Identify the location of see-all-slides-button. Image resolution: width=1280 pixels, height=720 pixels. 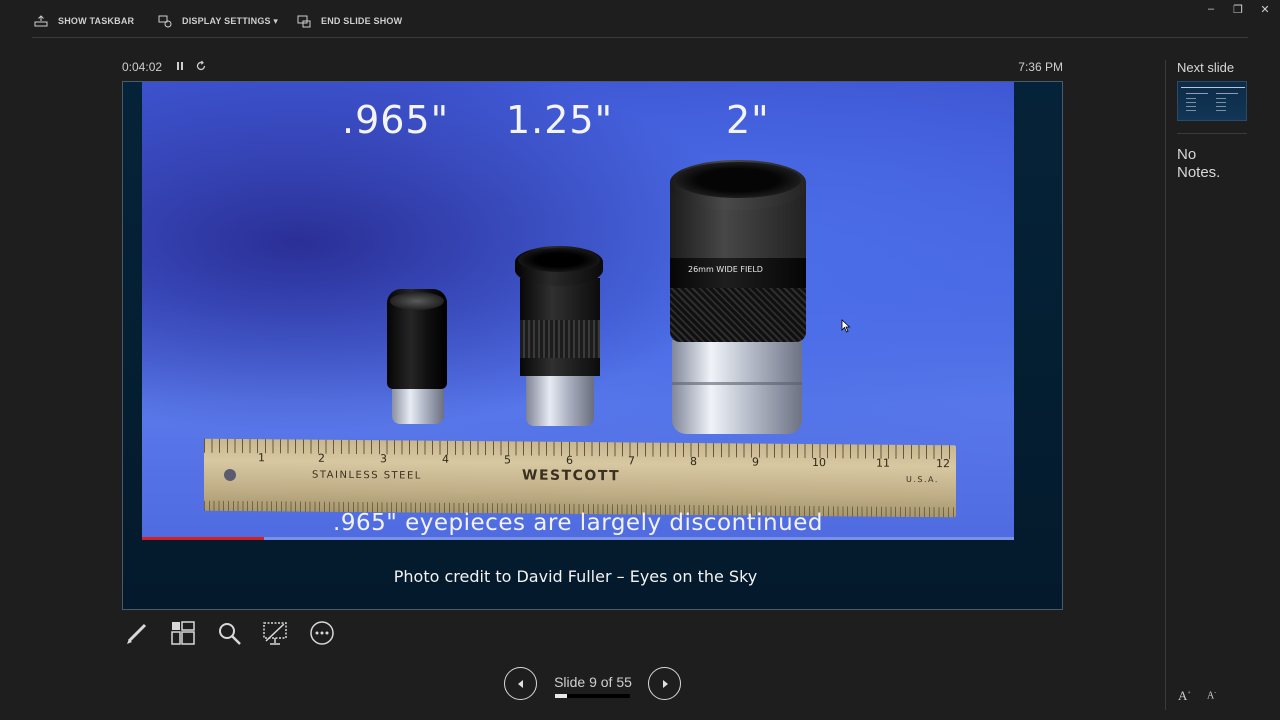
(183, 633).